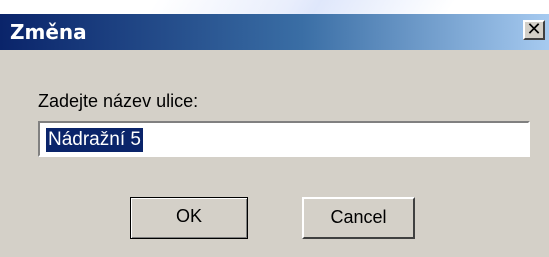 Image resolution: width=549 pixels, height=257 pixels. I want to click on close-icon: ✕, so click(534, 29).